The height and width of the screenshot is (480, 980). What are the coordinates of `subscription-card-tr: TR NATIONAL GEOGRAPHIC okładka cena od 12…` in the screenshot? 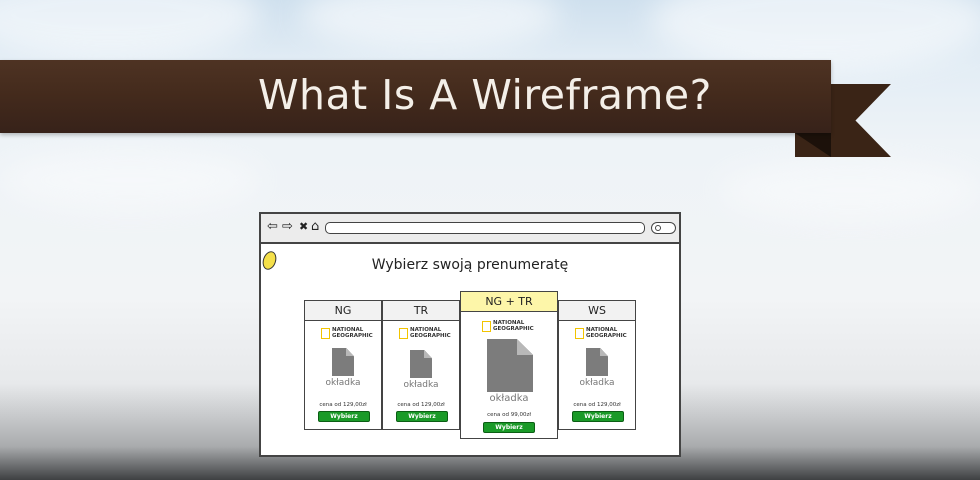 It's located at (421, 365).